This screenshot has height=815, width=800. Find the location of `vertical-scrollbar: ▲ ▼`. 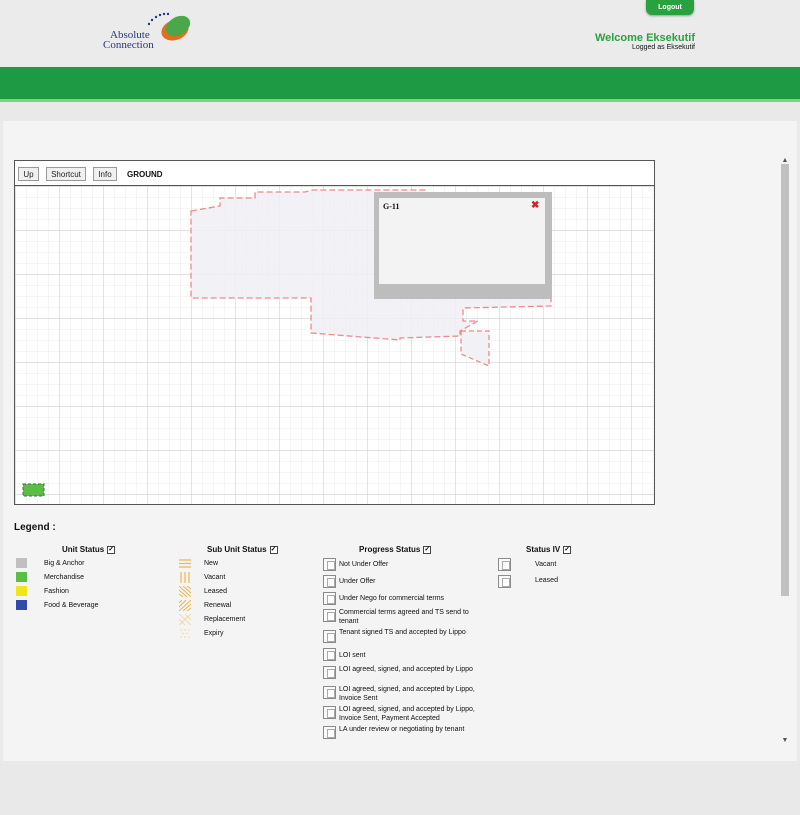

vertical-scrollbar: ▲ ▼ is located at coordinates (785, 452).